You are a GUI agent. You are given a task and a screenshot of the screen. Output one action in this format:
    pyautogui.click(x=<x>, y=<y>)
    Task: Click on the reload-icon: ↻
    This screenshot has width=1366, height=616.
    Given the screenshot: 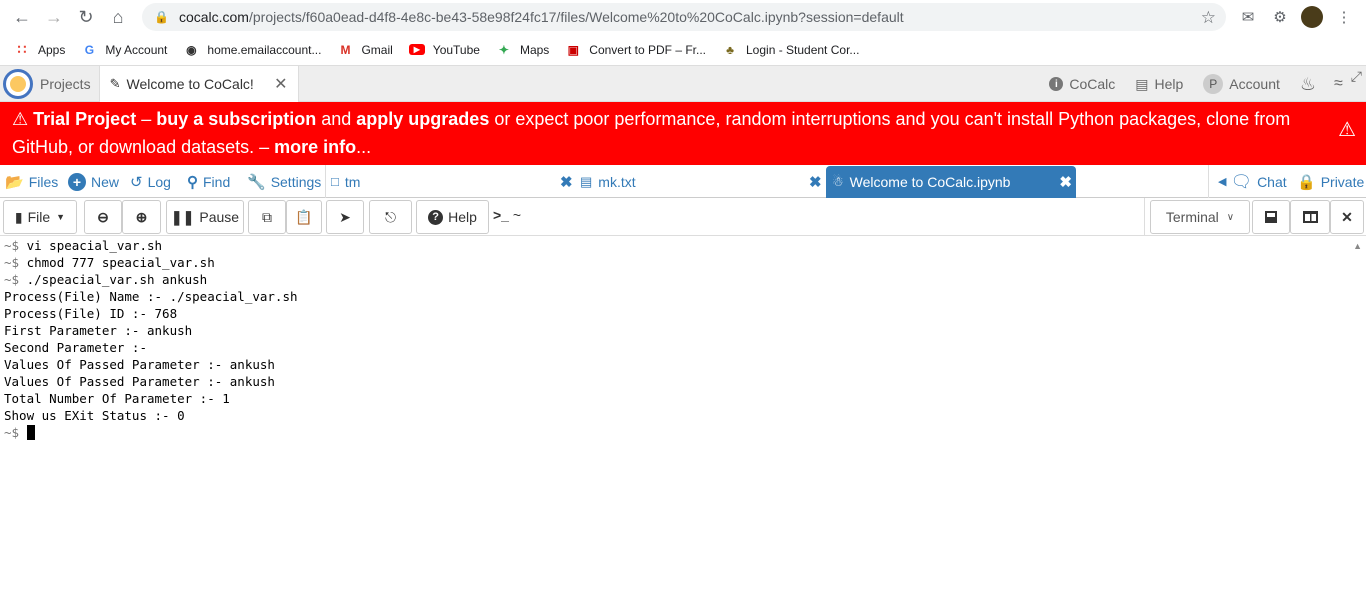 What is the action you would take?
    pyautogui.click(x=86, y=17)
    